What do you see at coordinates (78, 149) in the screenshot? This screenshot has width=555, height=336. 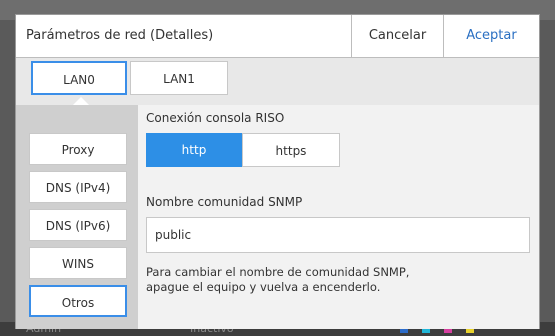 I see `menu-item-proxy: Proxy` at bounding box center [78, 149].